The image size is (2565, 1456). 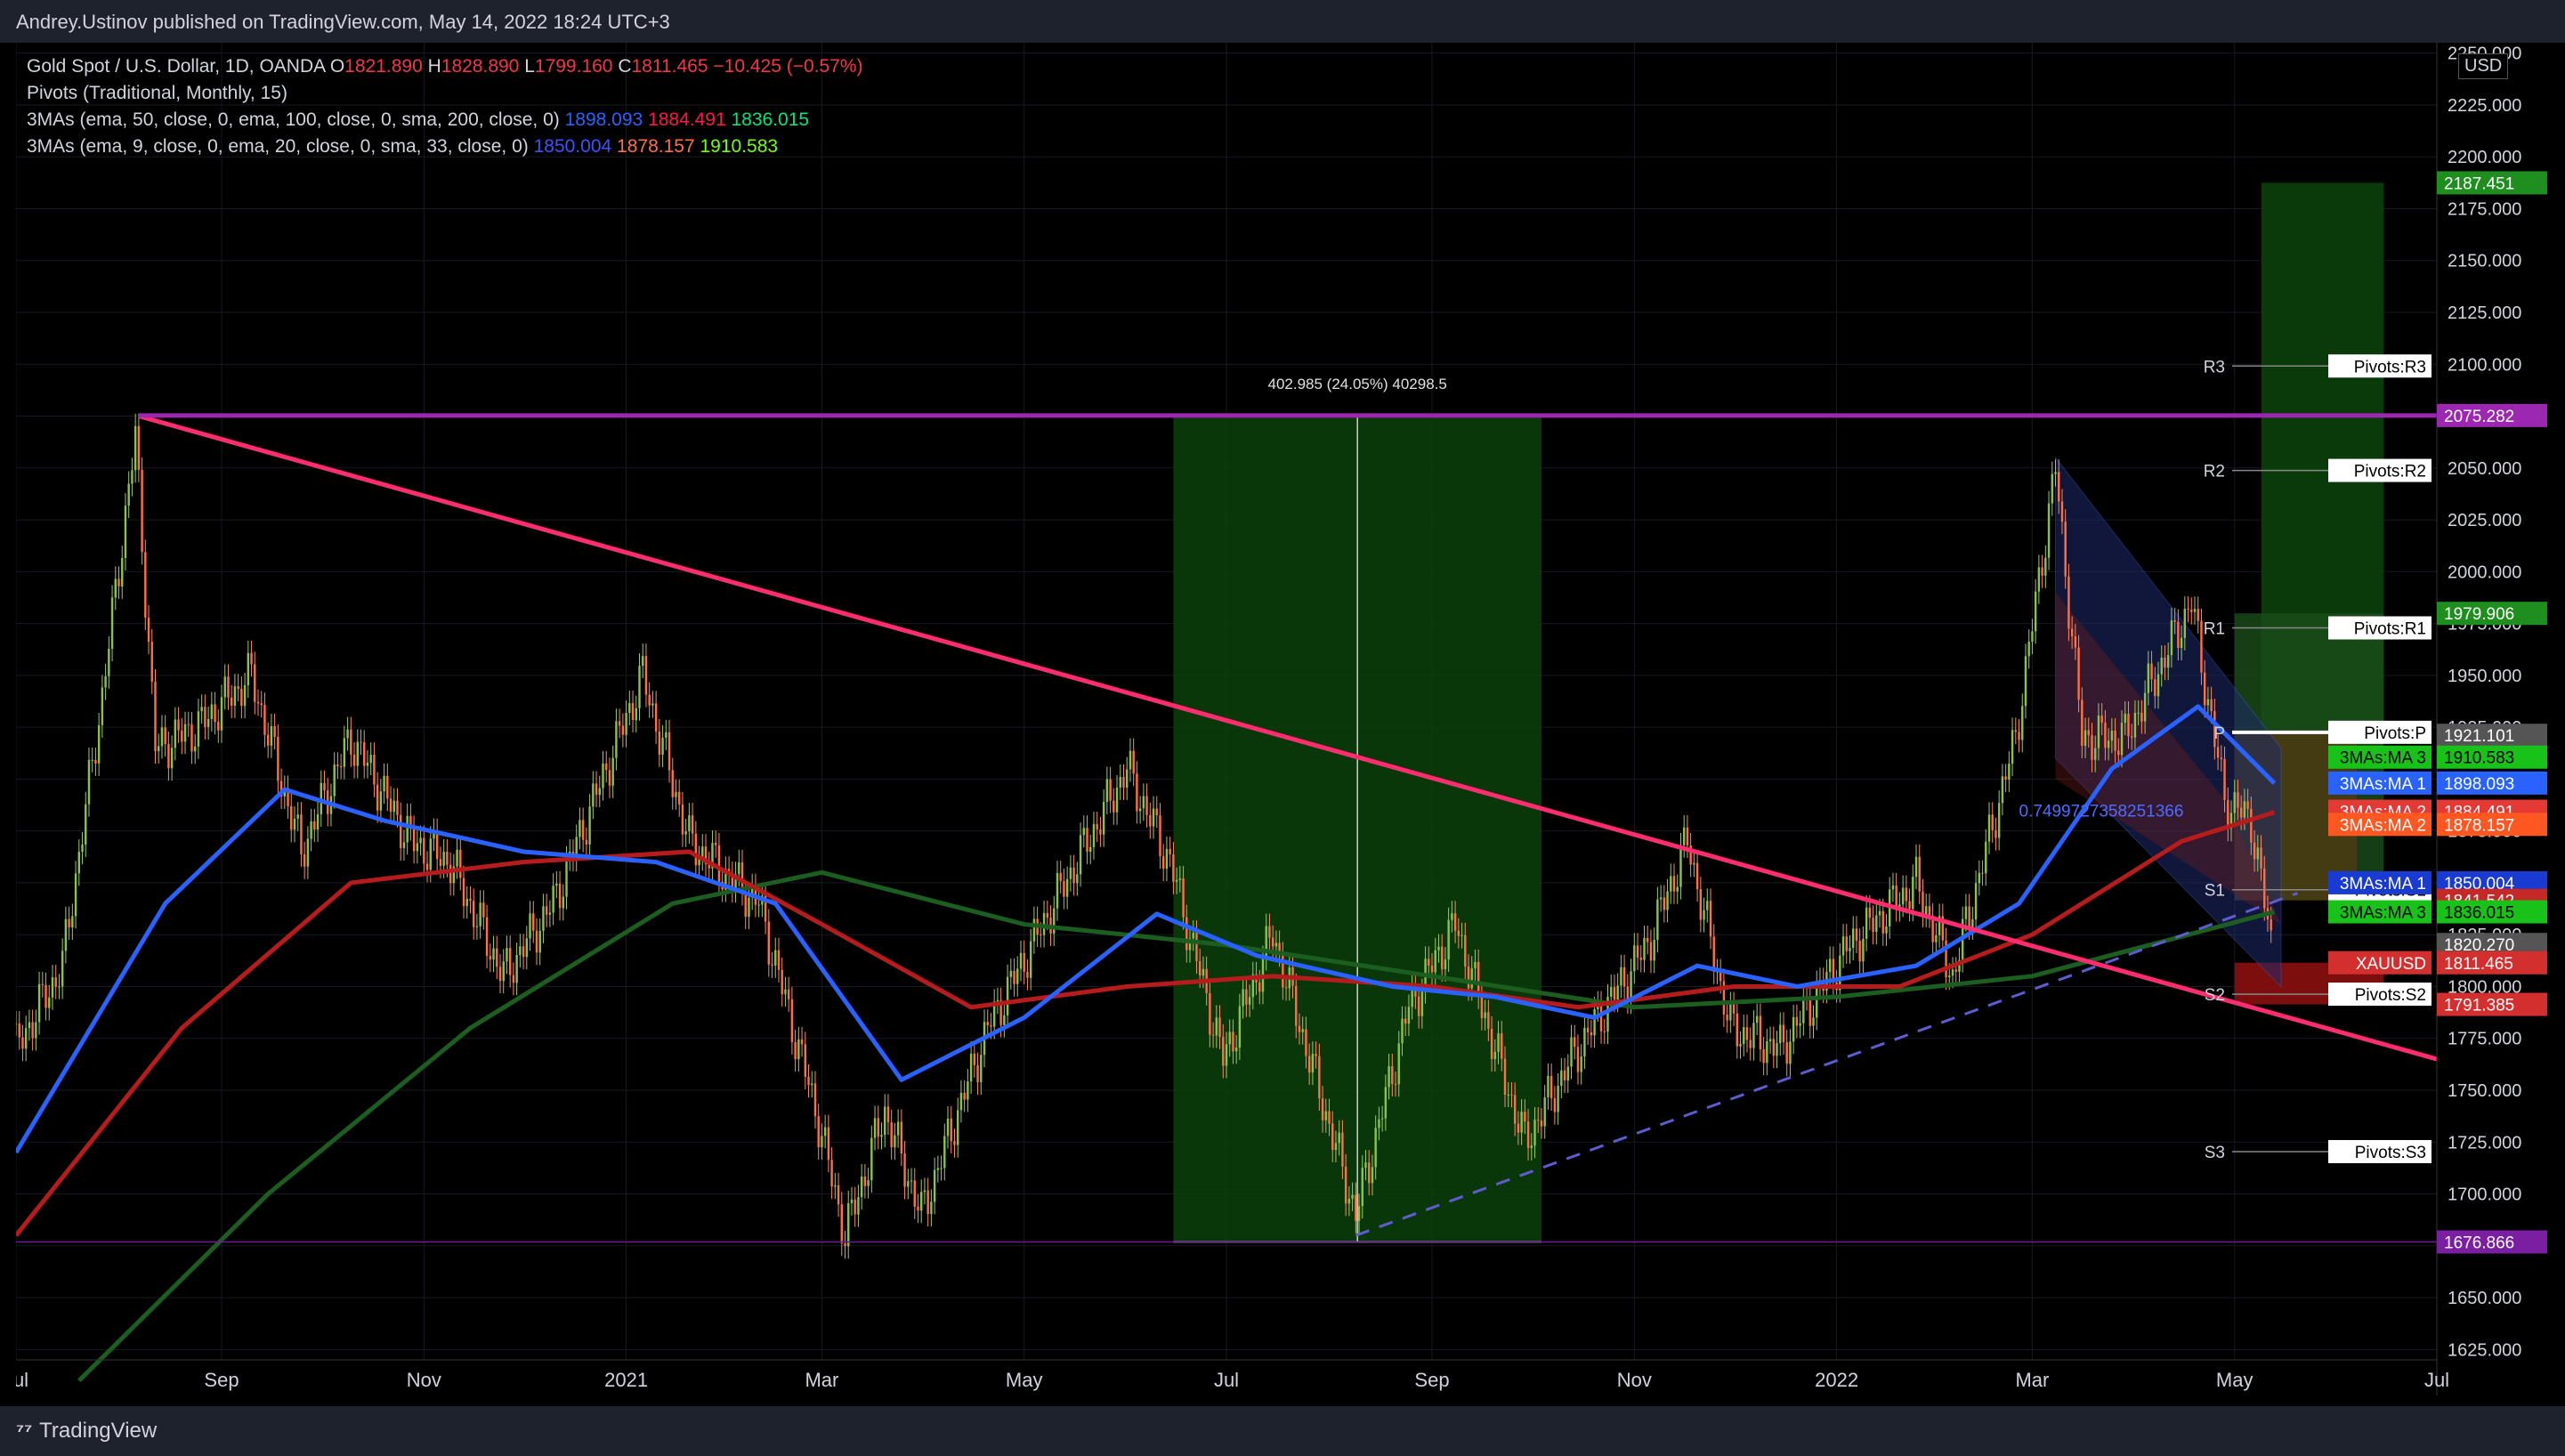 I want to click on pivot-tag-name: Pivots:R2, so click(x=2390, y=472).